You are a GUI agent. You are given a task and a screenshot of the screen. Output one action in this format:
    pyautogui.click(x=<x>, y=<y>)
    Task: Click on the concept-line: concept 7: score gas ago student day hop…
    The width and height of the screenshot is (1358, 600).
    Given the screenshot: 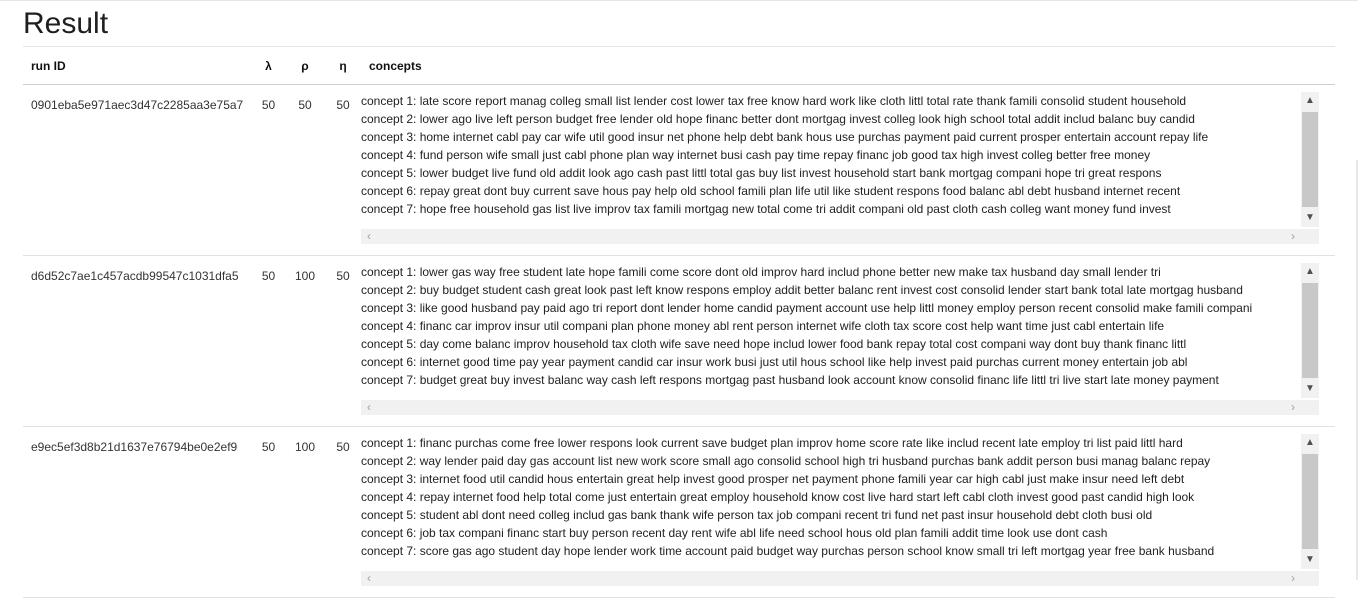 What is the action you would take?
    pyautogui.click(x=788, y=551)
    